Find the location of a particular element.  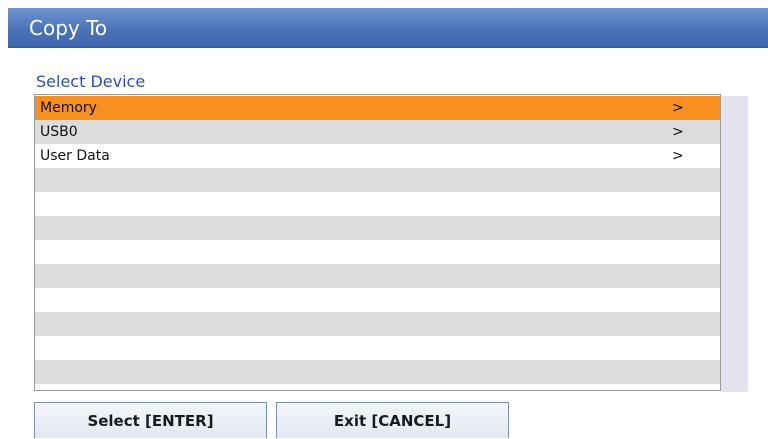

device-row-label: User Data is located at coordinates (75, 156).